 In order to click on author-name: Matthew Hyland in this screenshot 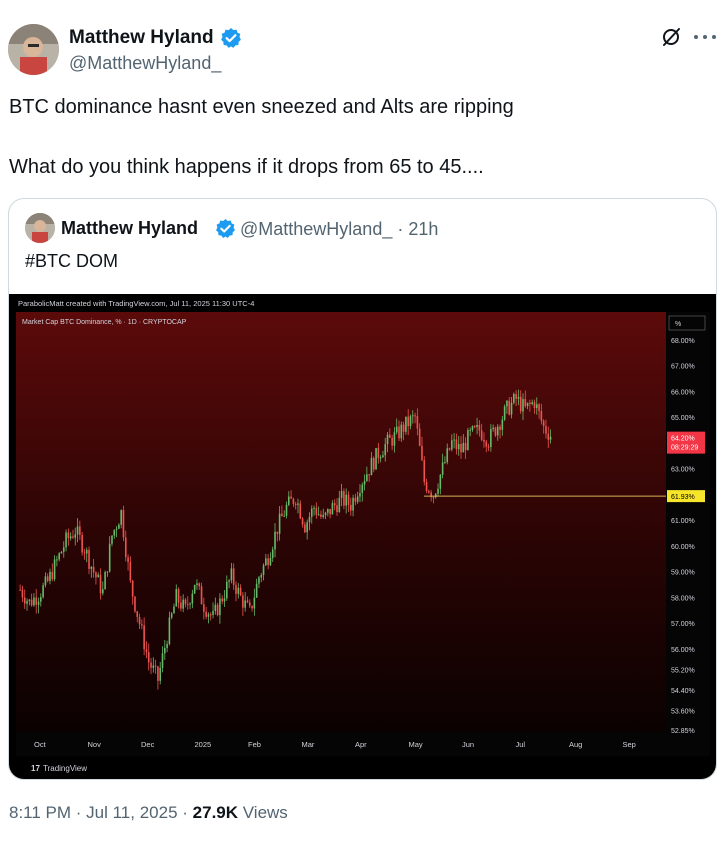, I will do `click(141, 38)`.